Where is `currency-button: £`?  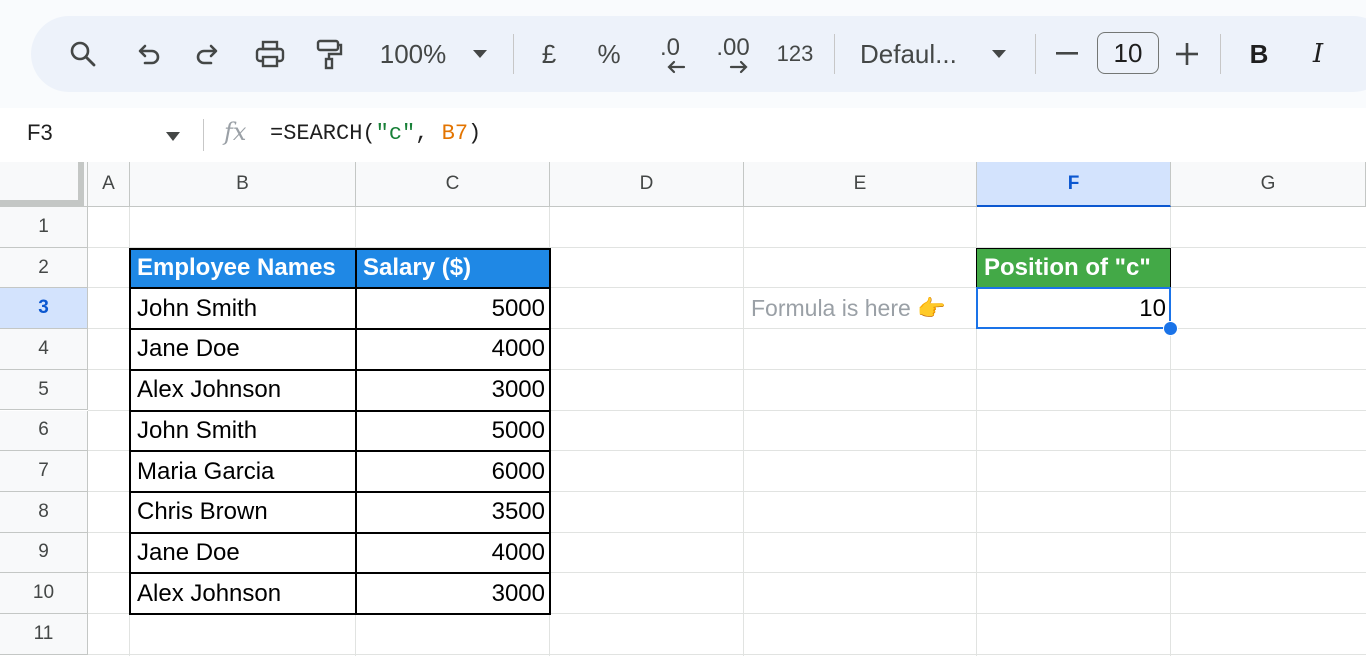
currency-button: £ is located at coordinates (549, 54).